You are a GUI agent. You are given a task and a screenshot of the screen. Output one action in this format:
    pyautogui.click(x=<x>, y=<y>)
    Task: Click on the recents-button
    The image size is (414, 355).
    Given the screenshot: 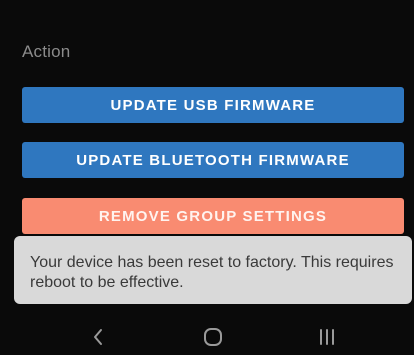 What is the action you would take?
    pyautogui.click(x=327, y=337)
    